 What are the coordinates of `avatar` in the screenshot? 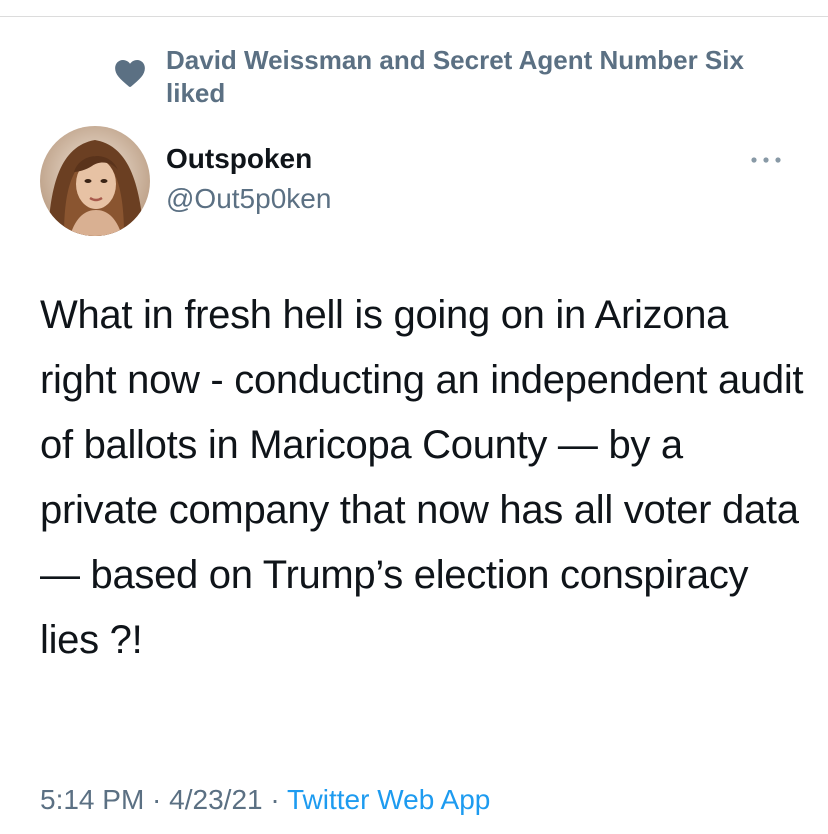 It's located at (95, 181).